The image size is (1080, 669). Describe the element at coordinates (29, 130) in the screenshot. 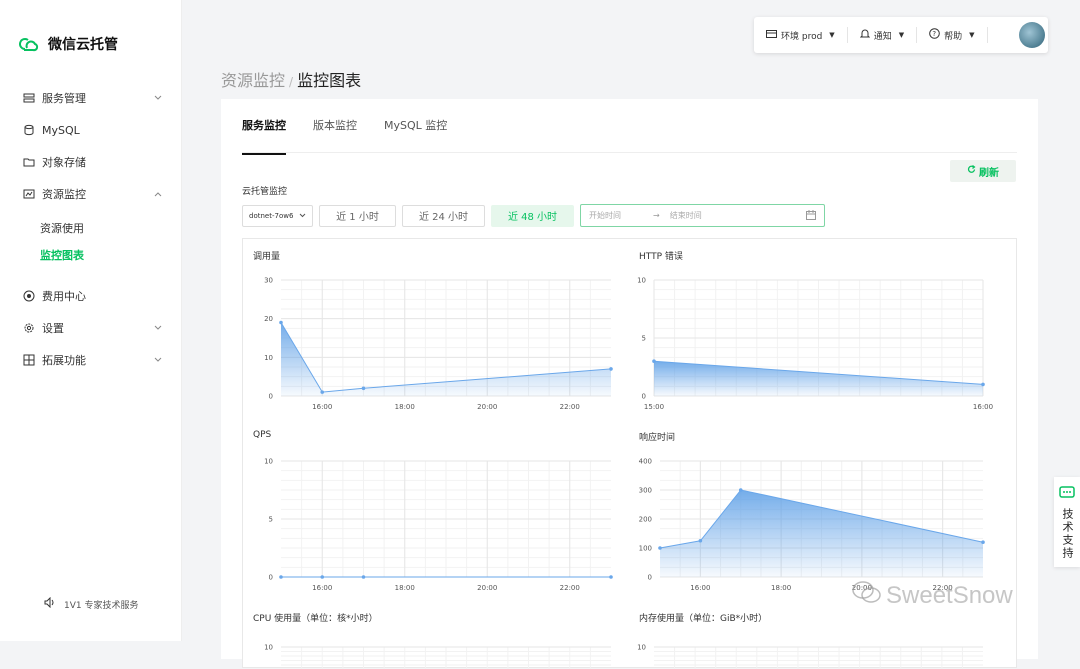

I see `database-icon` at that location.